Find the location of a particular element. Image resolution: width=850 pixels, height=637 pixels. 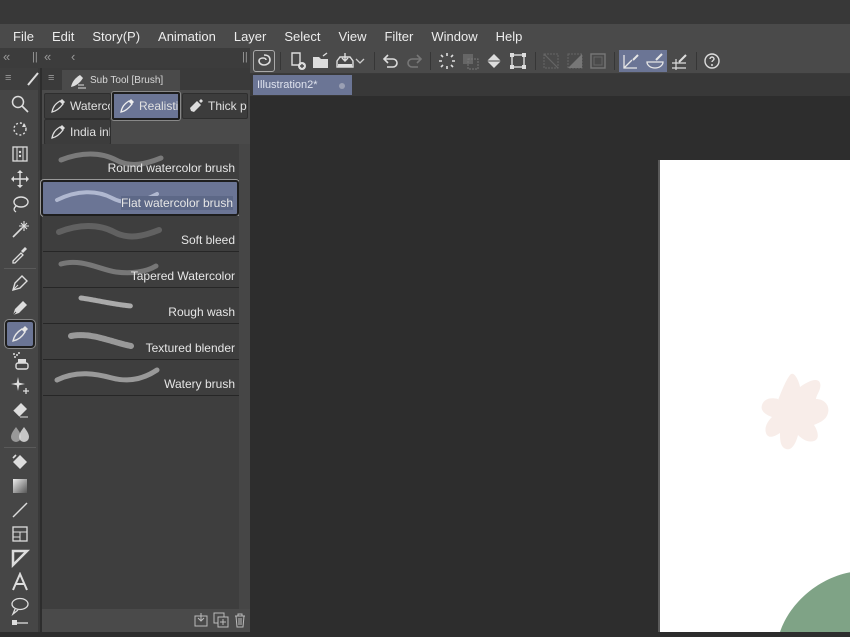

new-canvas-button is located at coordinates (298, 61).